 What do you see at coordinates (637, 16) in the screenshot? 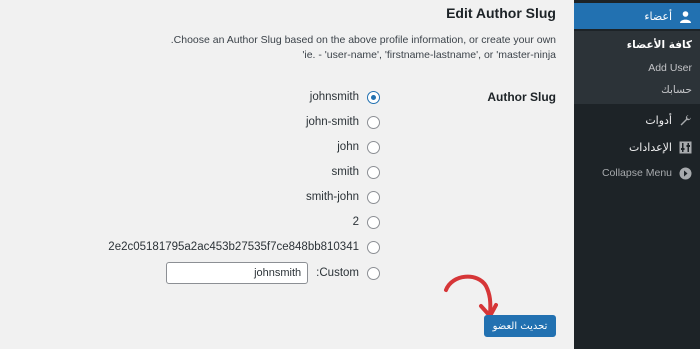
I see `sidebar-item-users: أعضاء` at bounding box center [637, 16].